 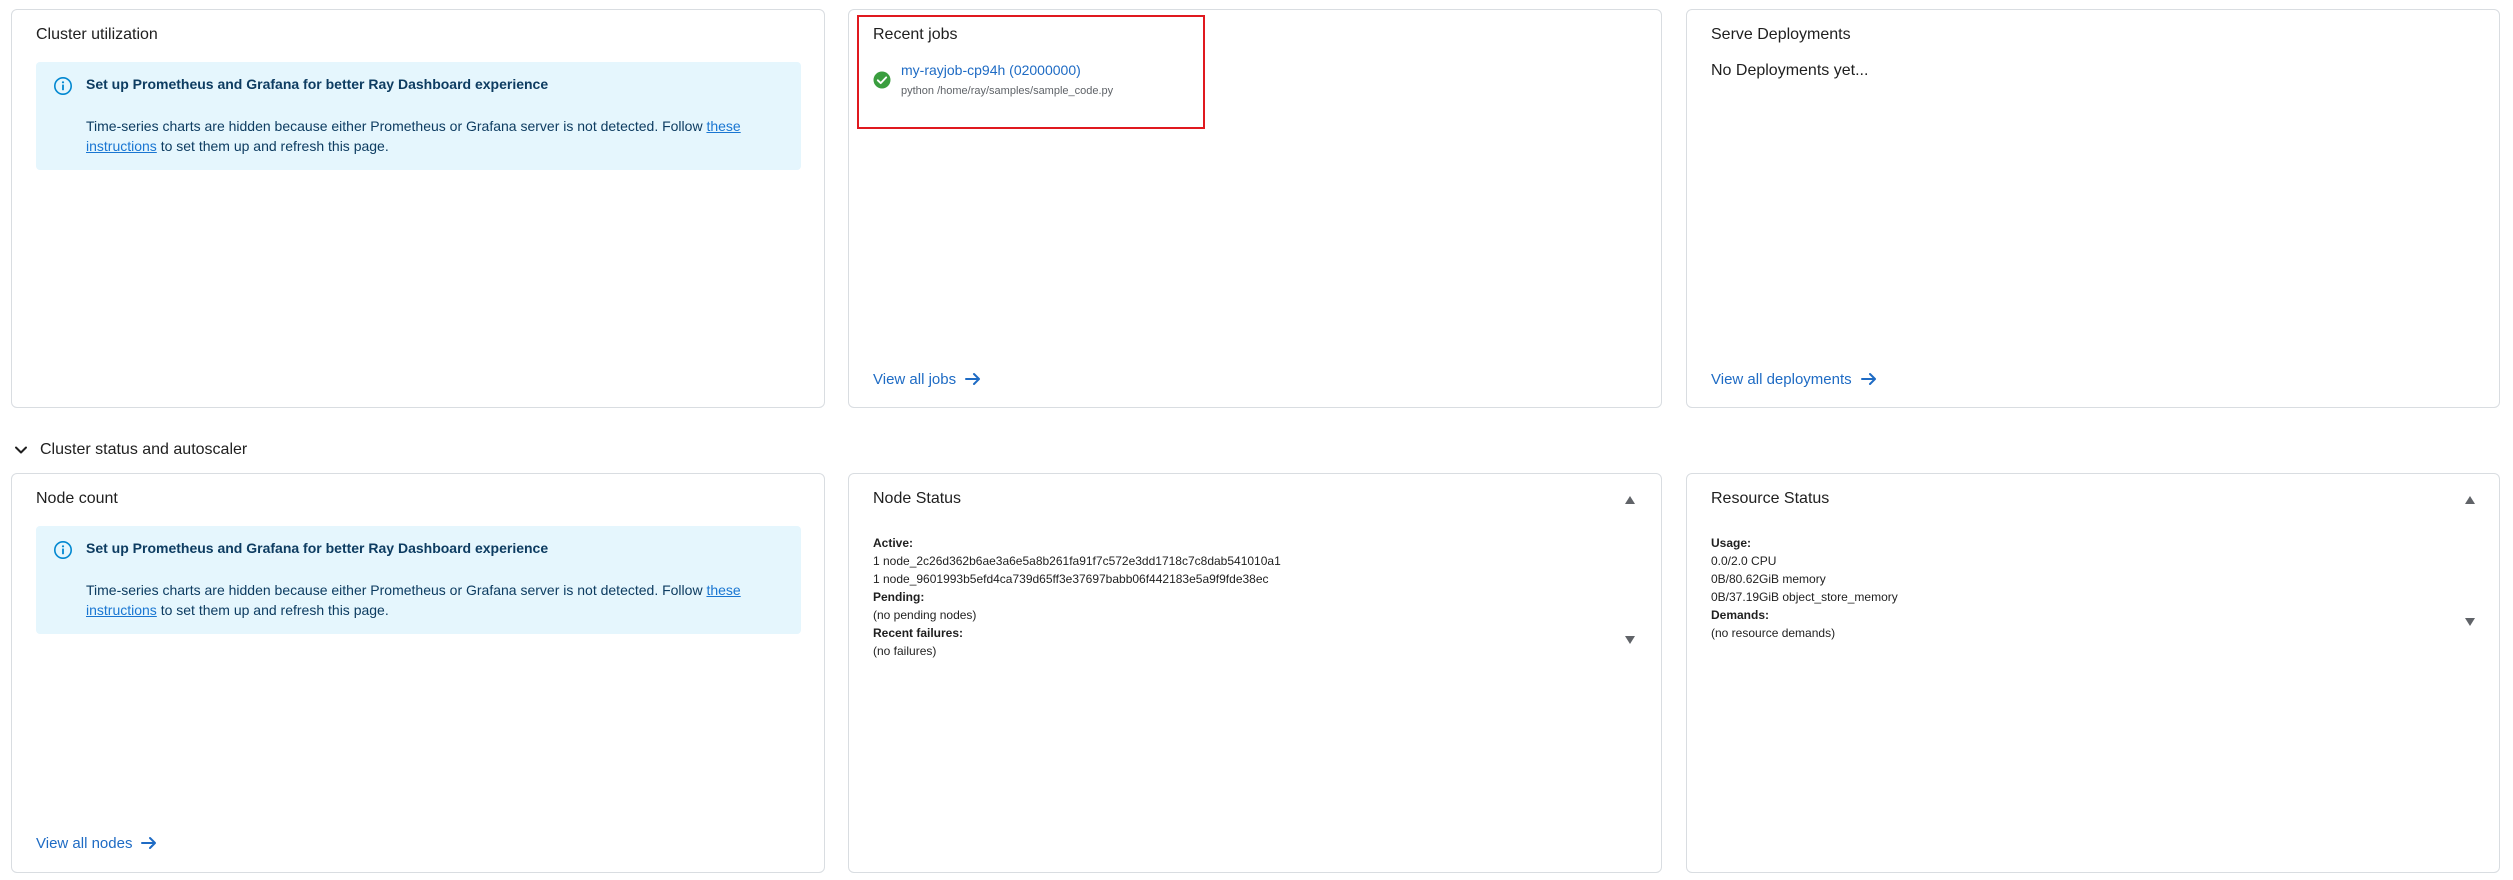 What do you see at coordinates (899, 597) in the screenshot?
I see `status-line: Pending:` at bounding box center [899, 597].